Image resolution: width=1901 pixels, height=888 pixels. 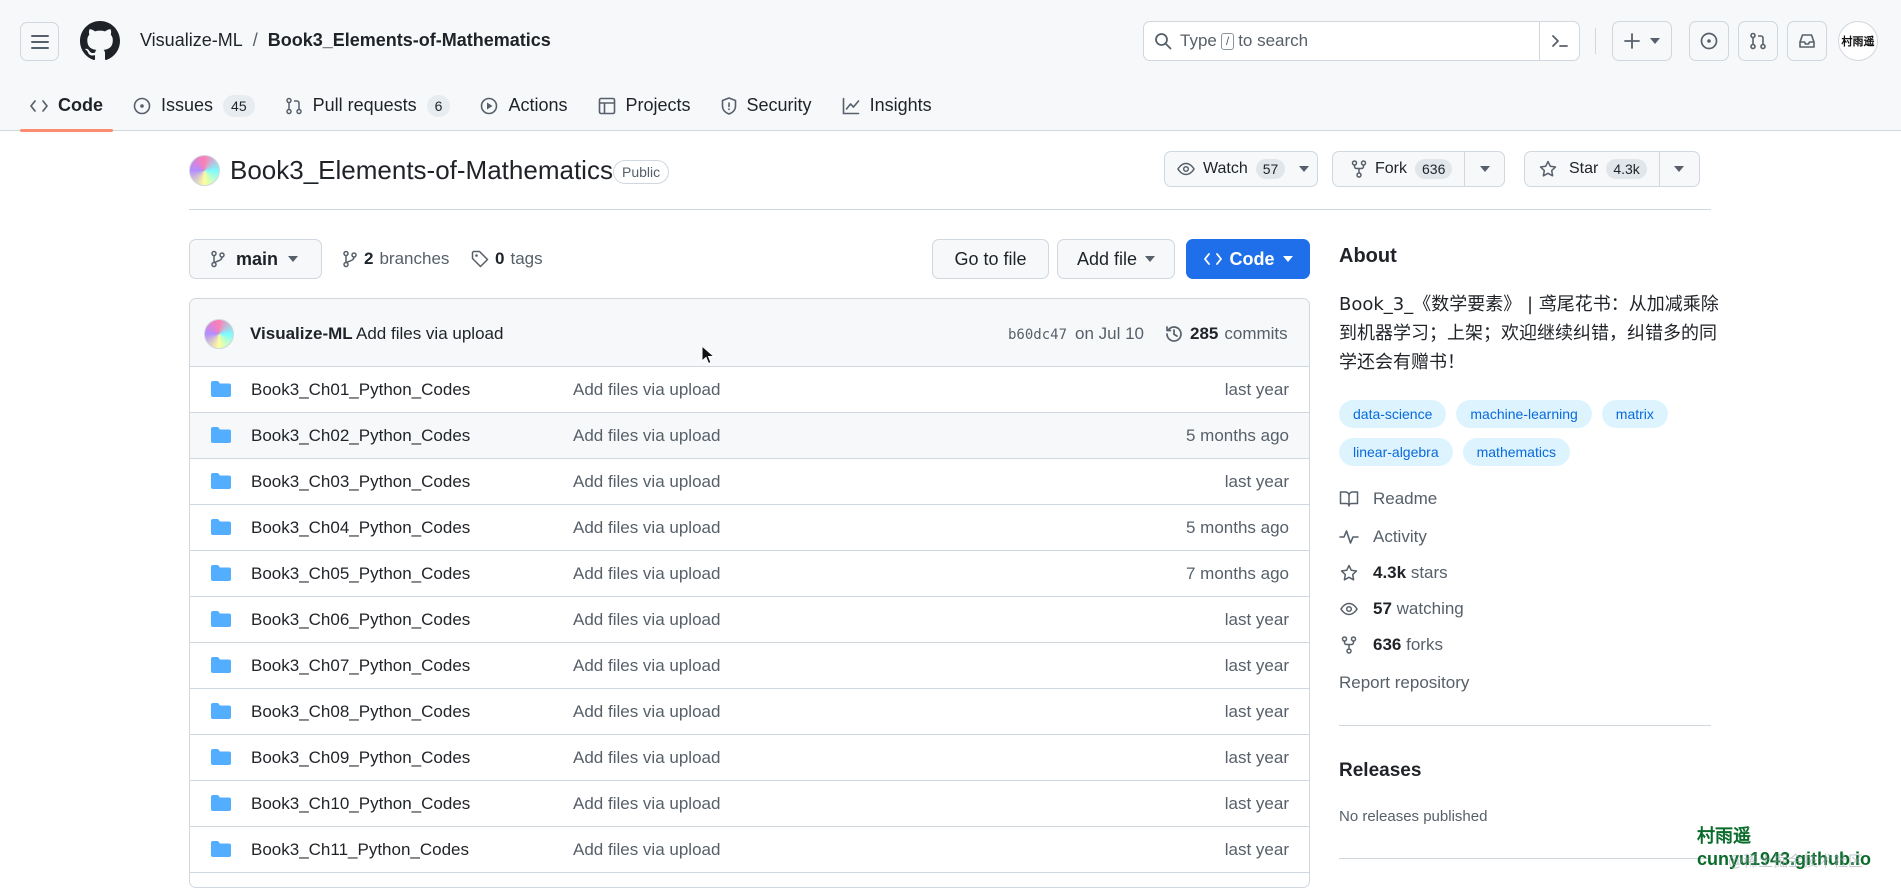 What do you see at coordinates (100, 41) in the screenshot?
I see `github-logo-icon` at bounding box center [100, 41].